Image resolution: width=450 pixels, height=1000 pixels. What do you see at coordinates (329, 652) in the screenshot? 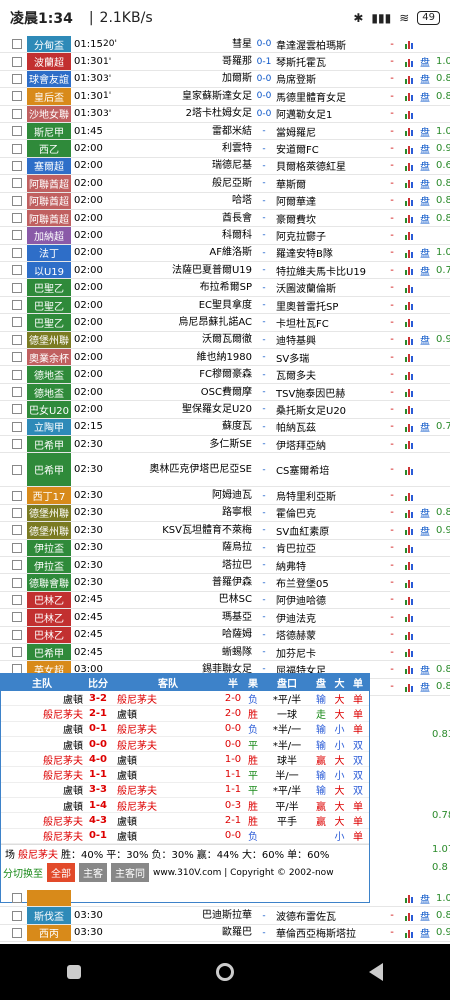
I see `away-team: 加芬尼卡` at bounding box center [329, 652].